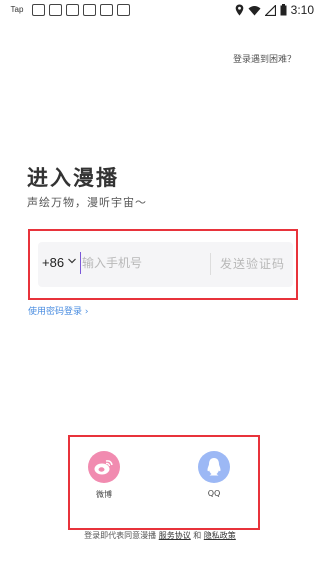  I want to click on page-subtitle: 声绘万物，漫听宇宙～, so click(87, 202).